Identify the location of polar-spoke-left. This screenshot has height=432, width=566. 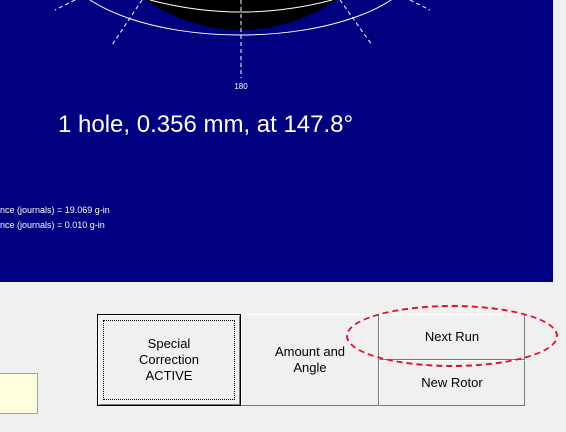
(127, 23).